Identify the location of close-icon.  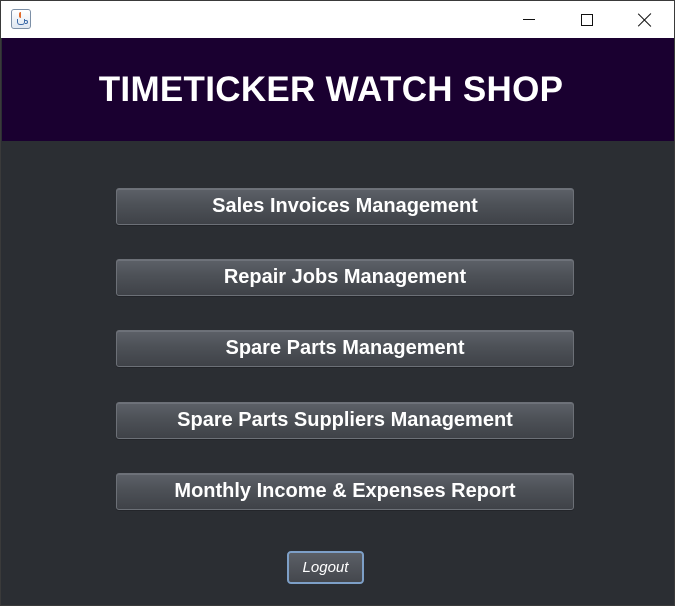
(645, 20).